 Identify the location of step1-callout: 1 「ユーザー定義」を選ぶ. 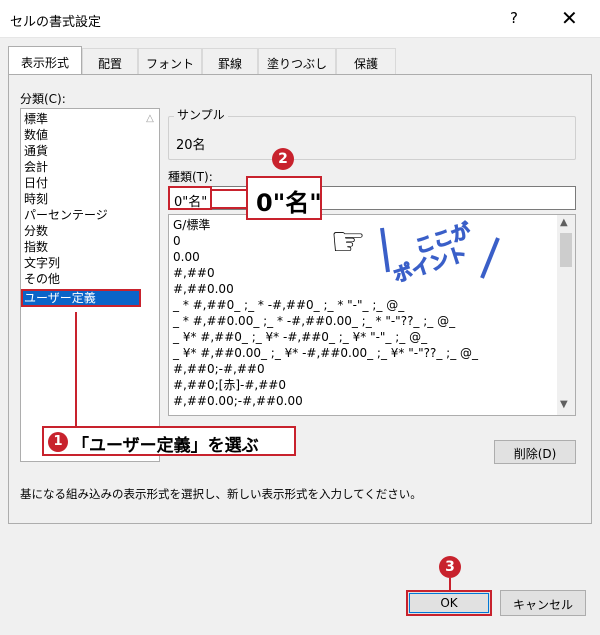
(169, 441).